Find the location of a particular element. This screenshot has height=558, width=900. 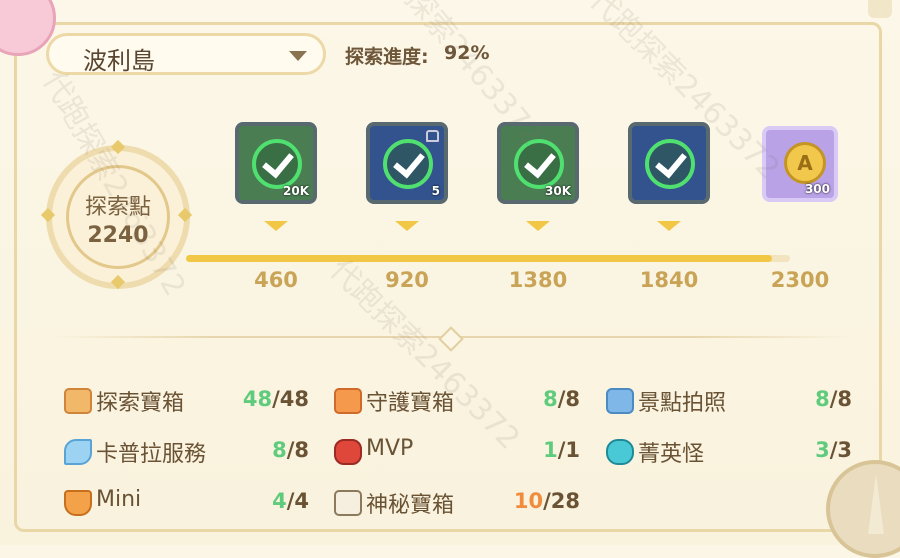

progress-label: 探索進度: is located at coordinates (387, 57).